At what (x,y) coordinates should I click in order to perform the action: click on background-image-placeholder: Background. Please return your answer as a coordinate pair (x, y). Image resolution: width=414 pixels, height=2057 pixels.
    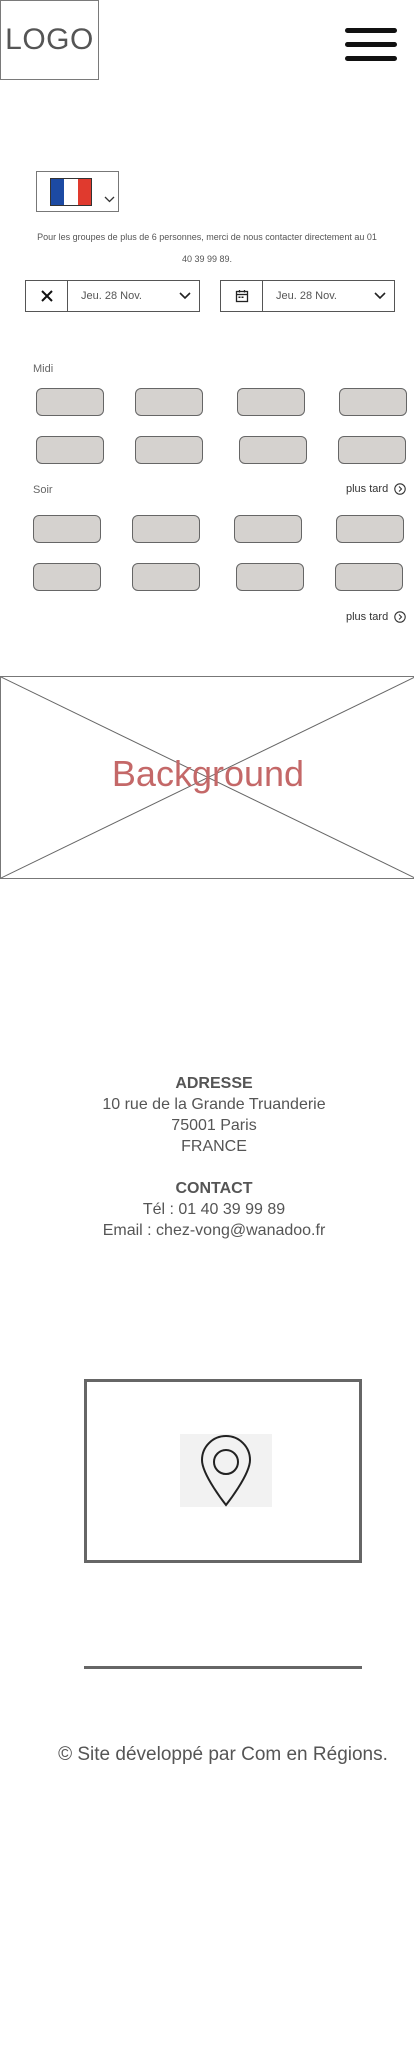
    Looking at the image, I should click on (207, 777).